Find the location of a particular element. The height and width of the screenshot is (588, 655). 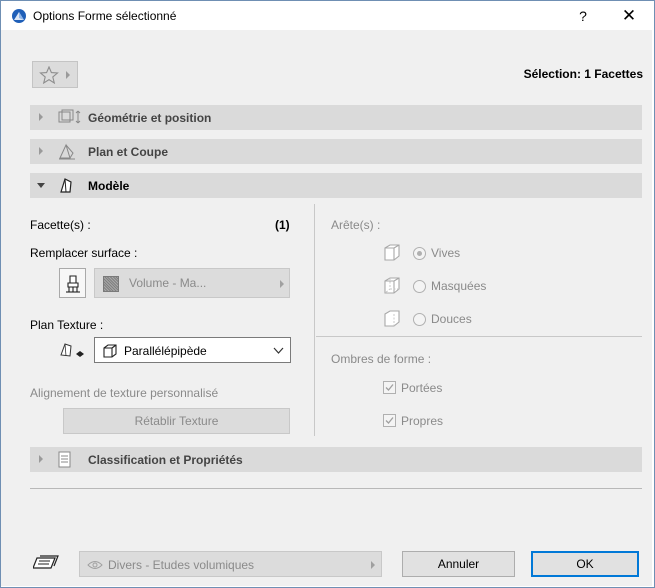

document-icon is located at coordinates (64, 459).